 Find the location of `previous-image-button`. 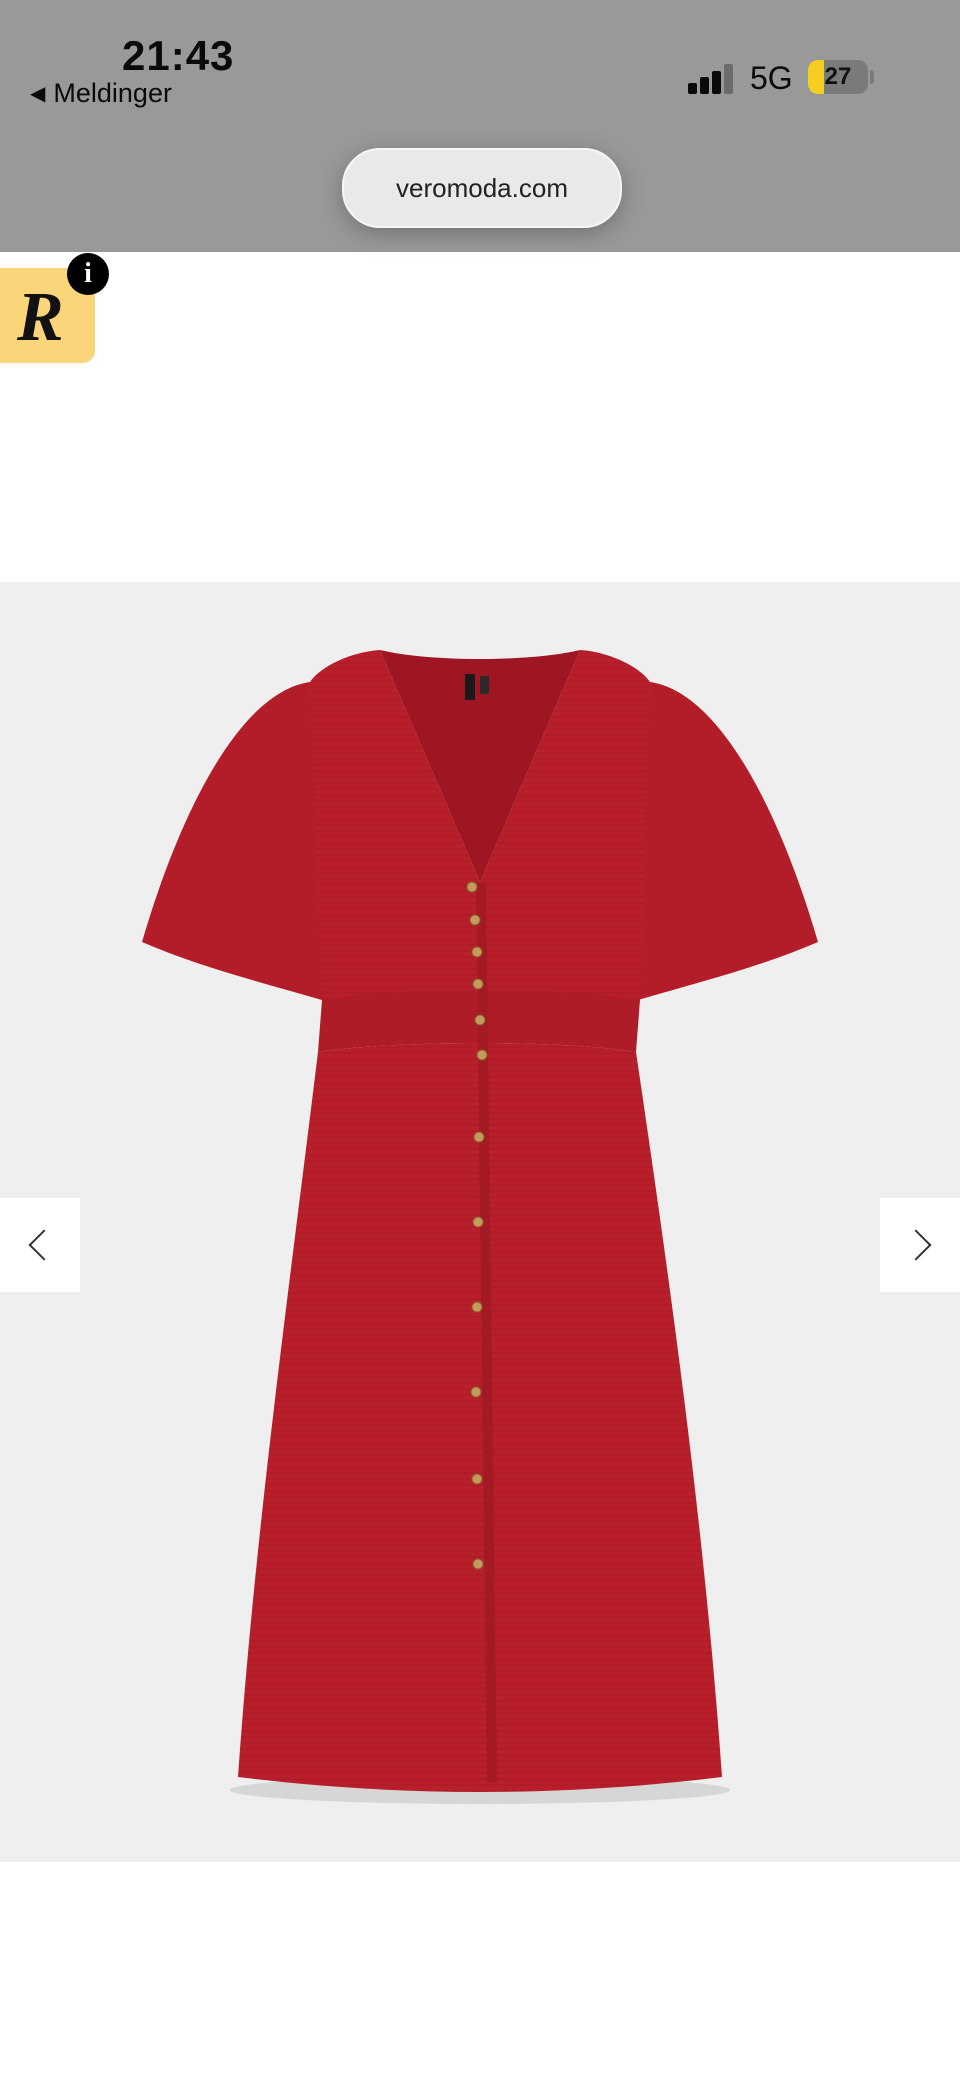

previous-image-button is located at coordinates (40, 1245).